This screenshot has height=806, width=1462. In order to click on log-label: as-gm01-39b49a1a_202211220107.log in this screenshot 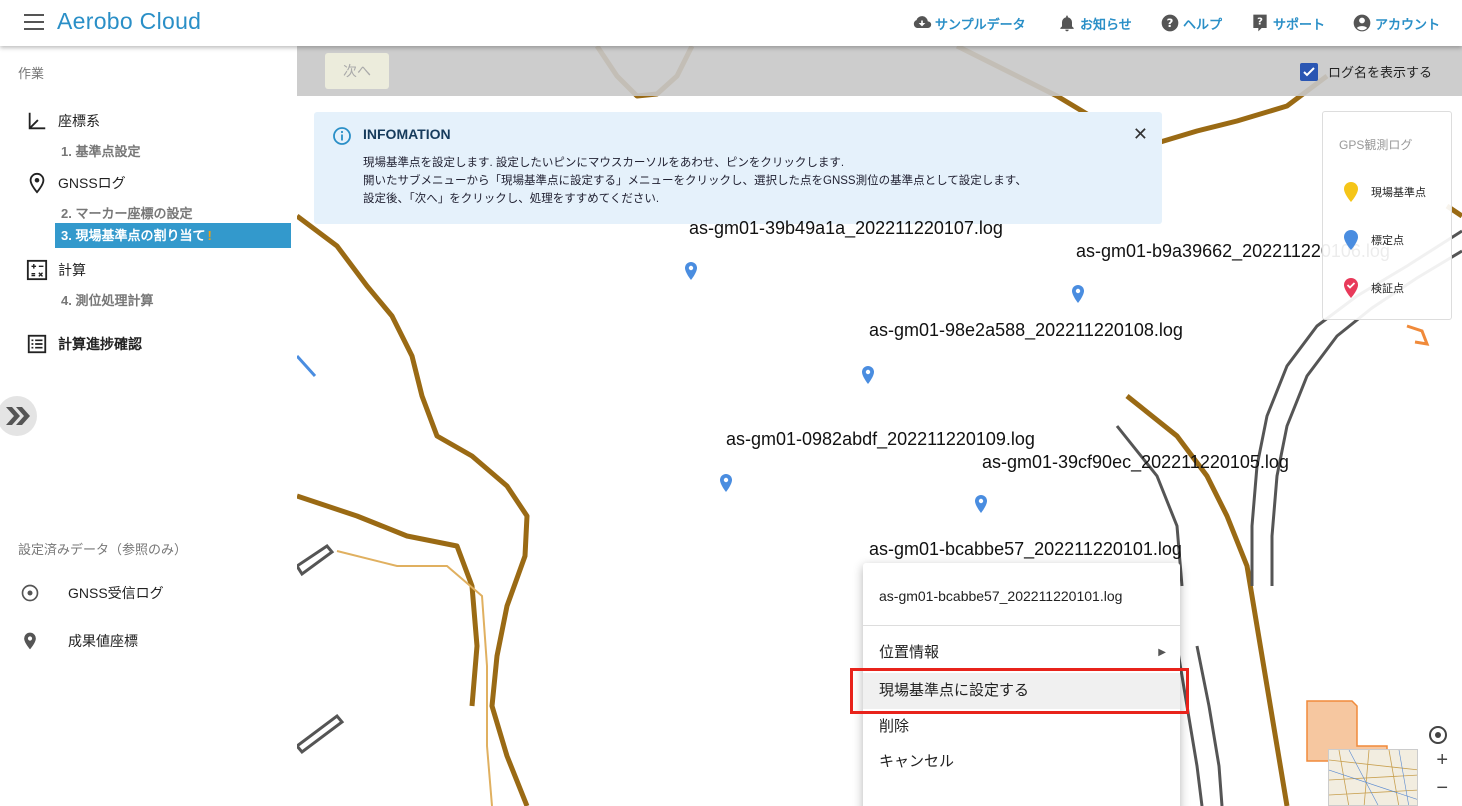, I will do `click(846, 228)`.